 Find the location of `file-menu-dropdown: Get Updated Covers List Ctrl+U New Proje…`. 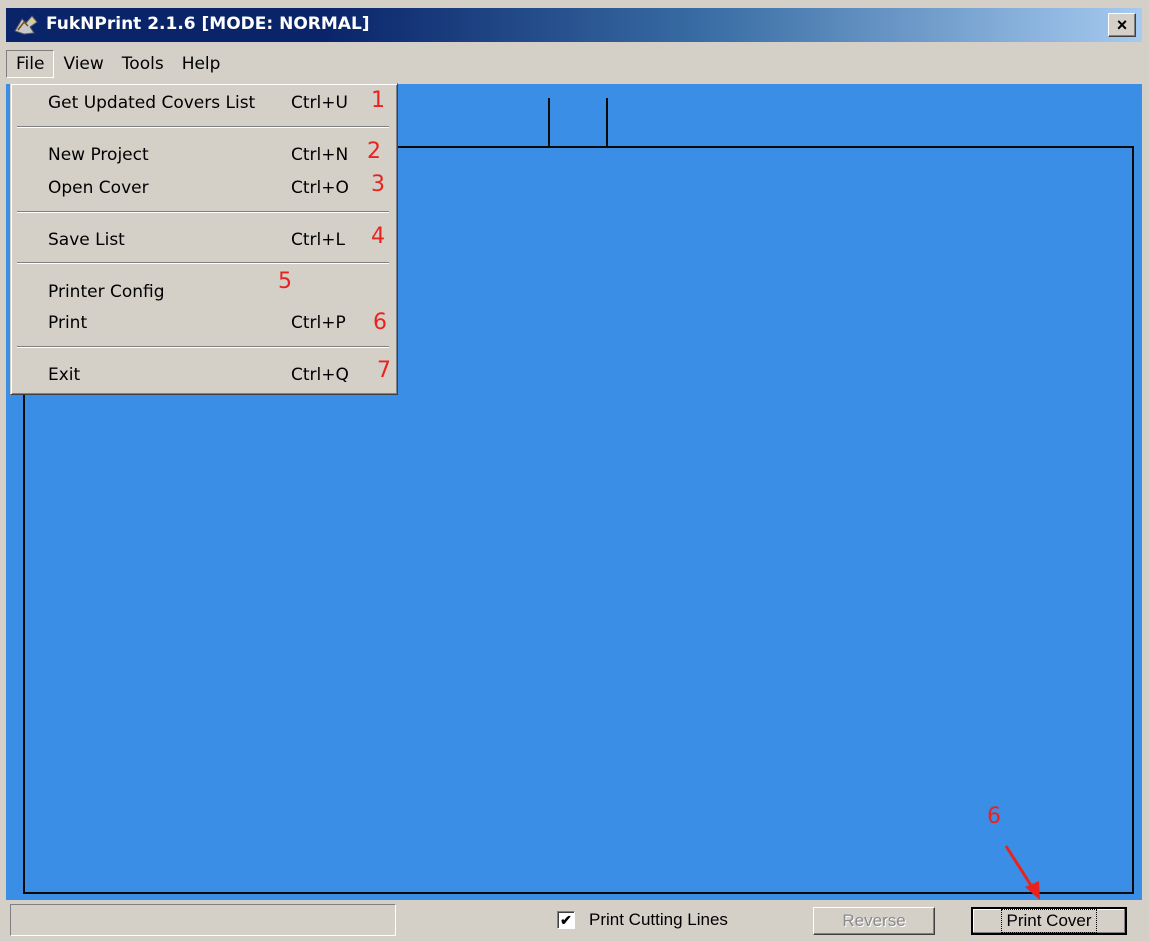

file-menu-dropdown: Get Updated Covers List Ctrl+U New Proje… is located at coordinates (204, 239).